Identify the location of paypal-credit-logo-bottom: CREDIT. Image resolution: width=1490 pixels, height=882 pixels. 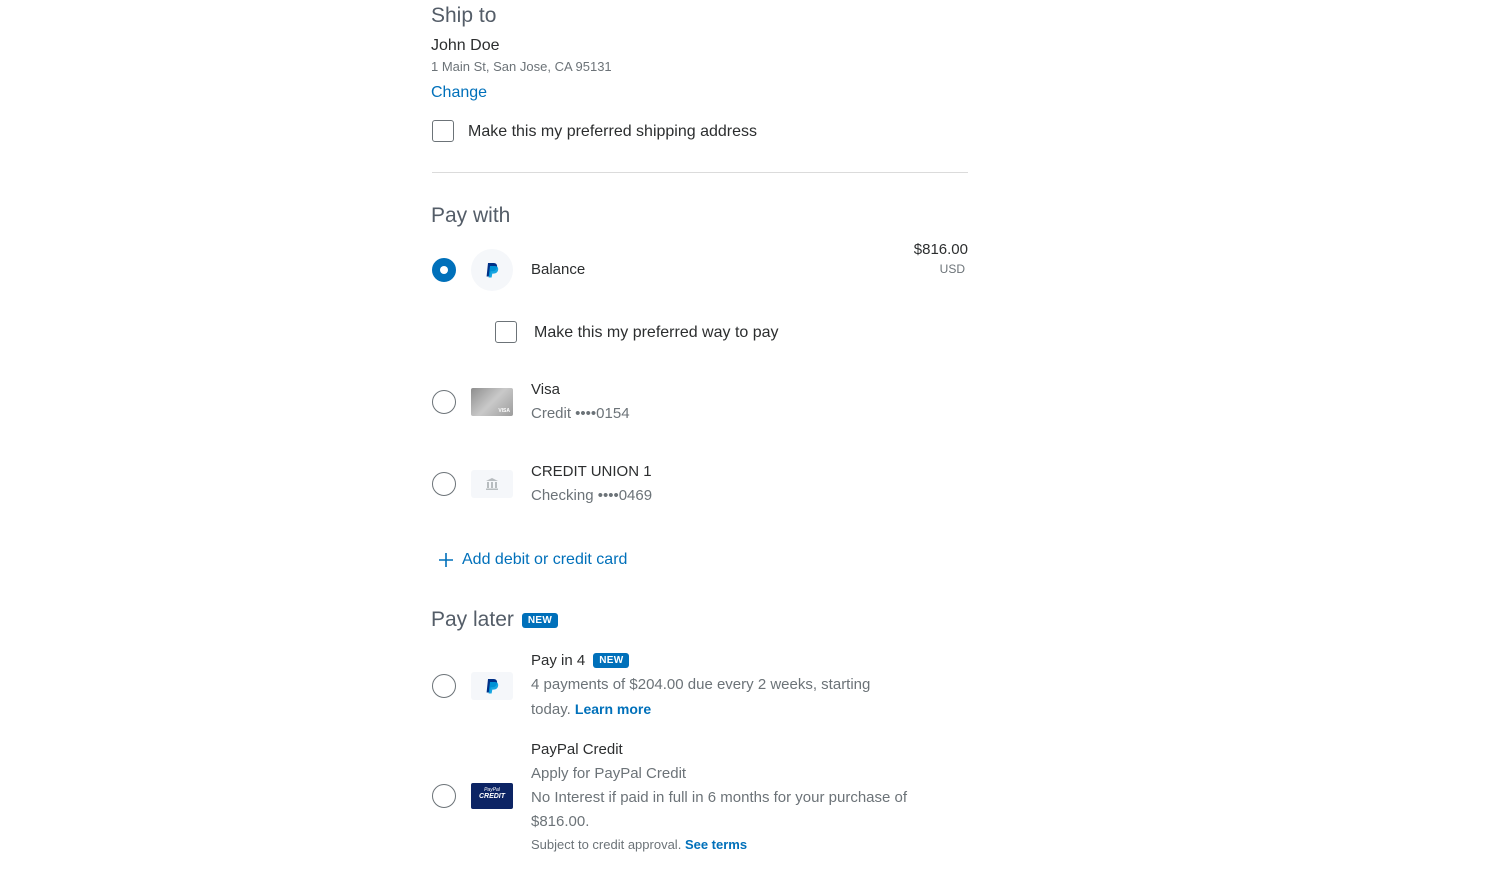
(492, 796).